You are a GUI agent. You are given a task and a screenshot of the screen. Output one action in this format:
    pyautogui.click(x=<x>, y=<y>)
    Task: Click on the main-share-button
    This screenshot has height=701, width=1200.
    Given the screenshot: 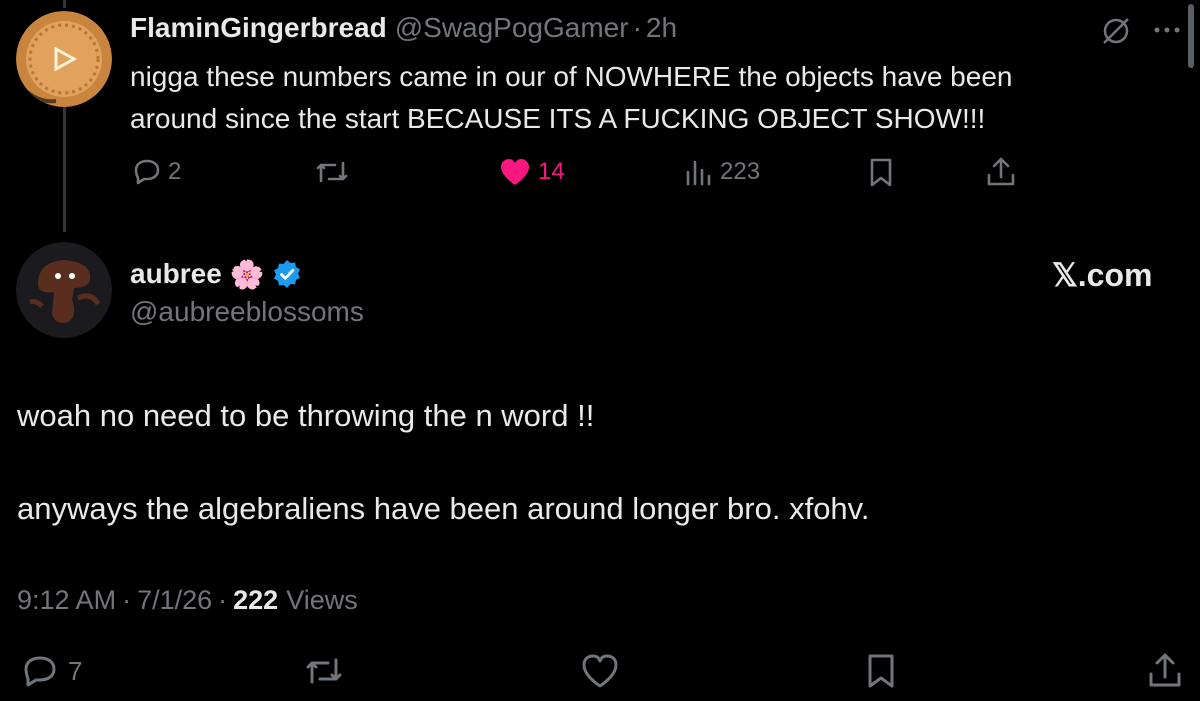 What is the action you would take?
    pyautogui.click(x=1165, y=671)
    